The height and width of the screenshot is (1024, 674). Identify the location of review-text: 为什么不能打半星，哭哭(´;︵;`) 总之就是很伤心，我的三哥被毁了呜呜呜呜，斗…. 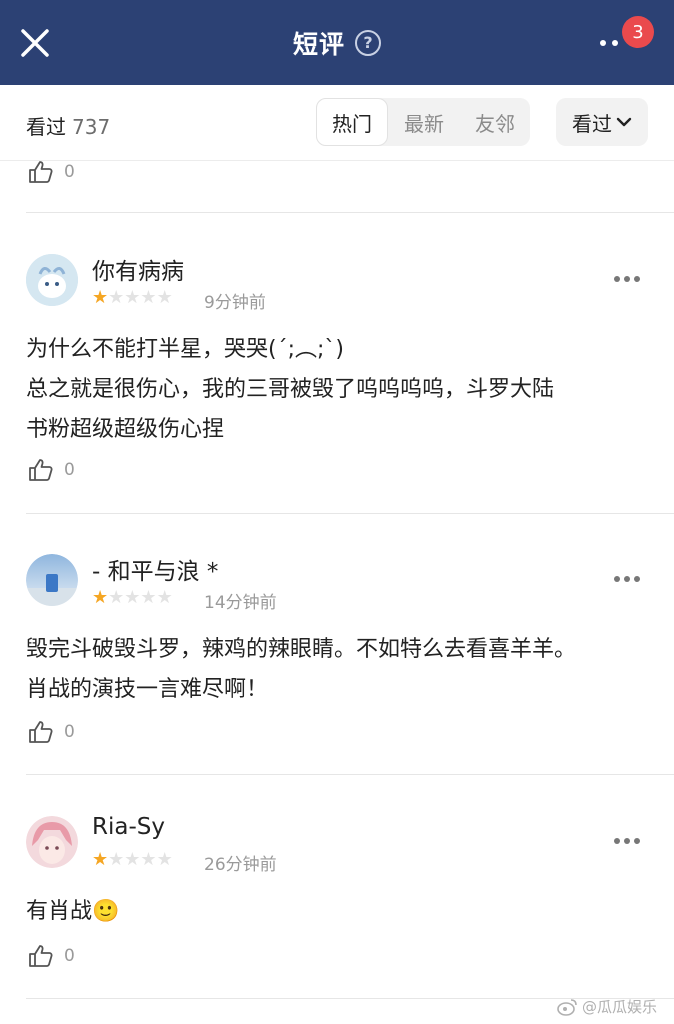
(341, 390).